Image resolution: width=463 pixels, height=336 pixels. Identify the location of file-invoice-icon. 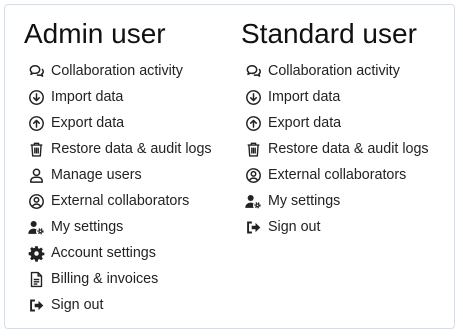
(36, 279).